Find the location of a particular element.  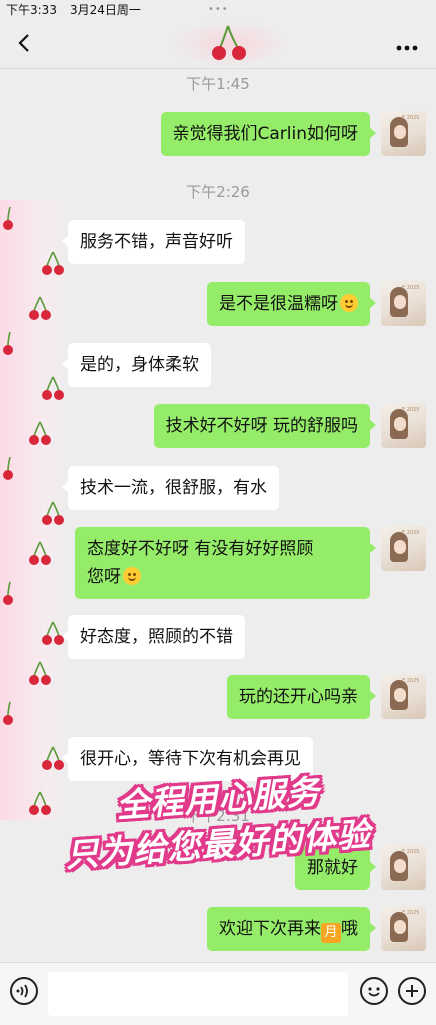

nav-bar is located at coordinates (218, 44).